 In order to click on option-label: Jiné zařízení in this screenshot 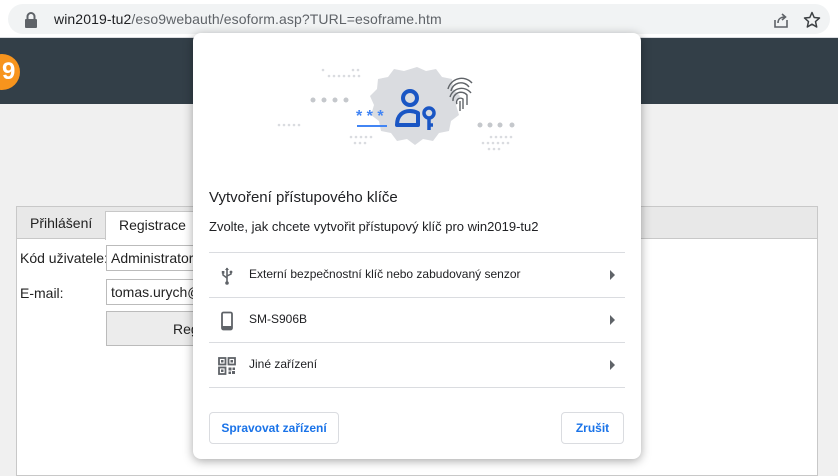, I will do `click(283, 364)`.